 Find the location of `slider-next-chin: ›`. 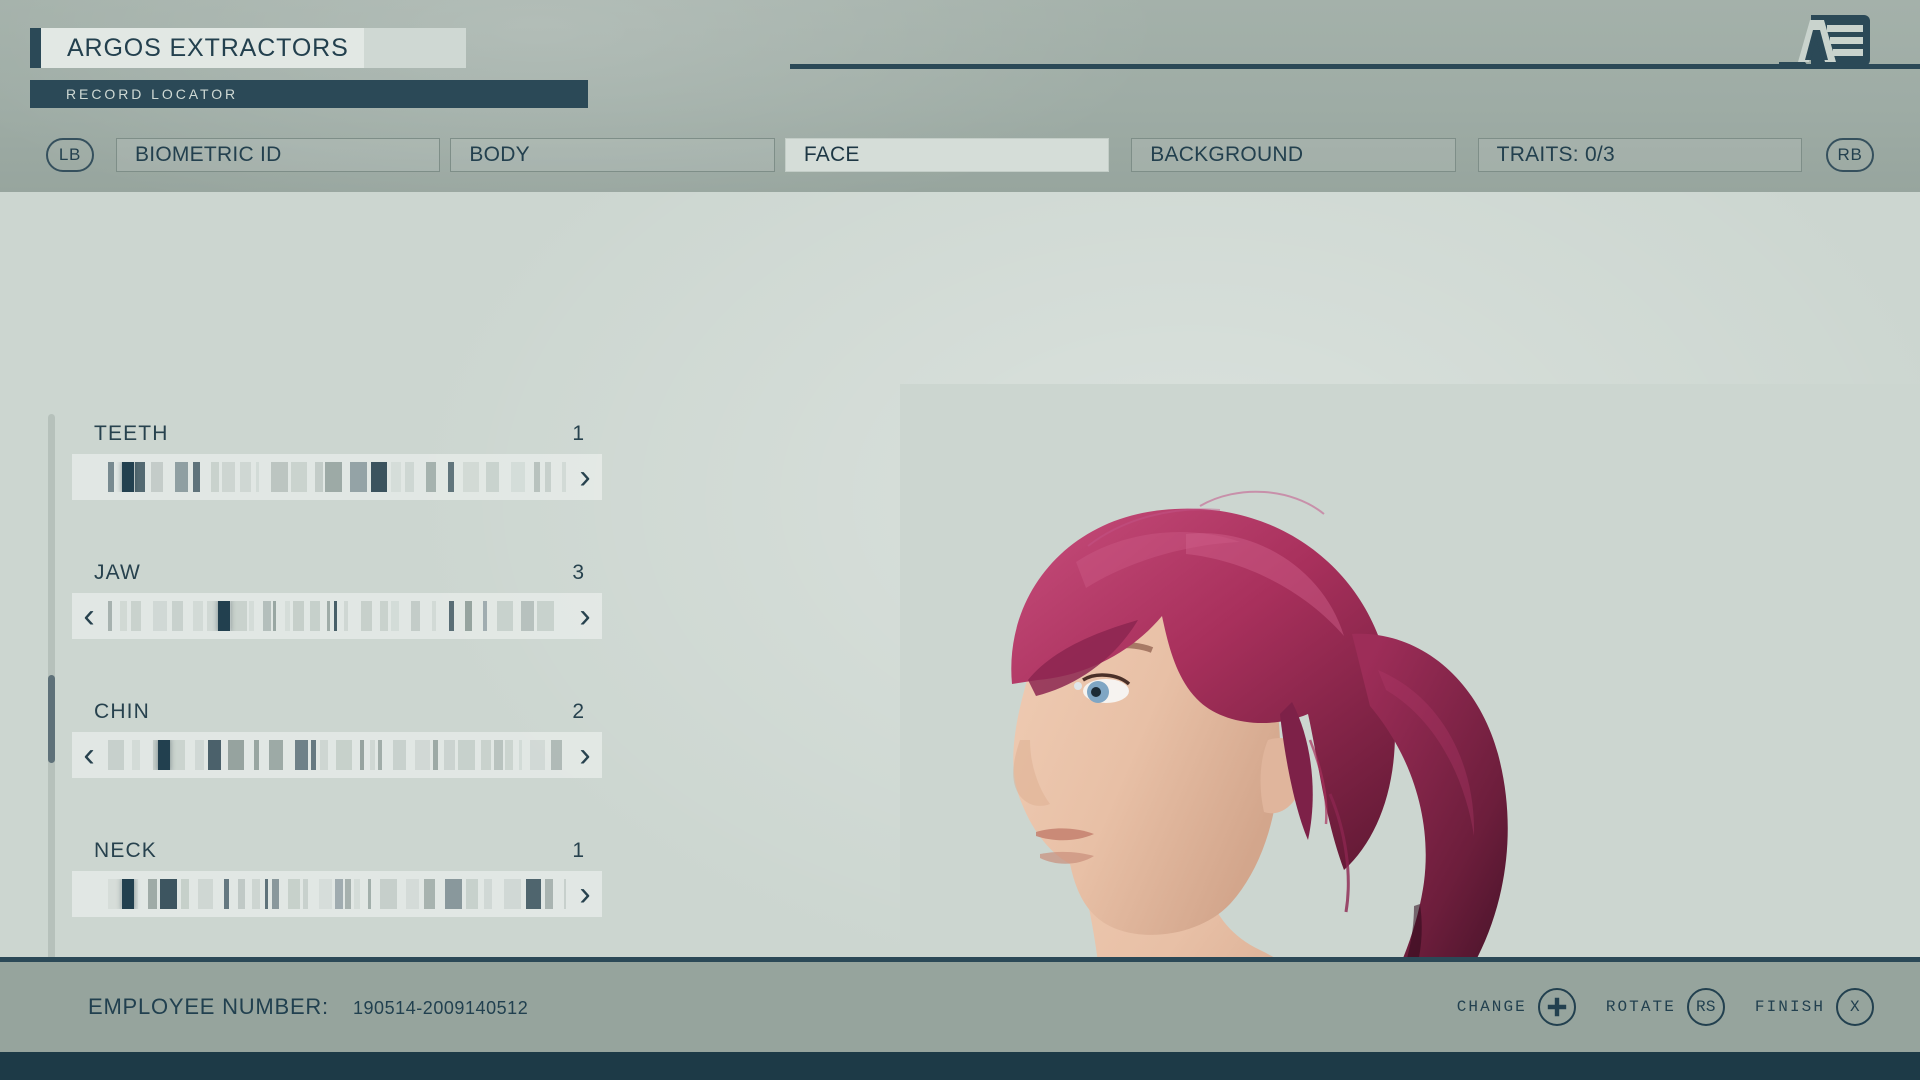

slider-next-chin: › is located at coordinates (585, 755).